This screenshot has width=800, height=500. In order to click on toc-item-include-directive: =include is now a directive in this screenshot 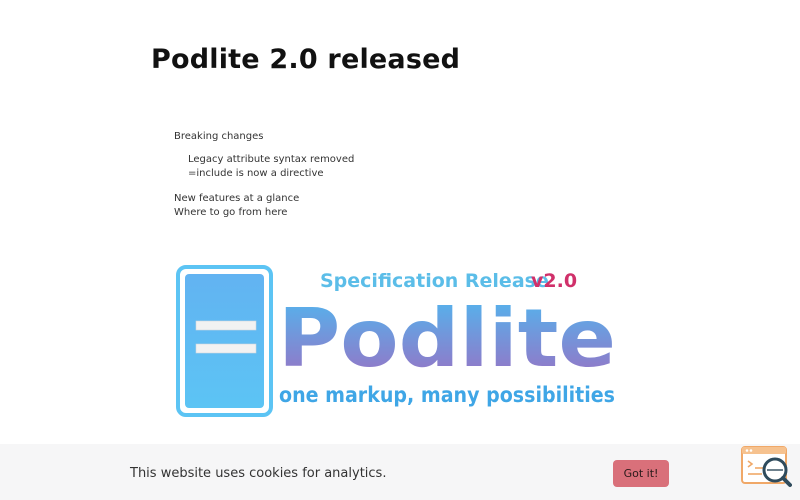, I will do `click(271, 174)`.